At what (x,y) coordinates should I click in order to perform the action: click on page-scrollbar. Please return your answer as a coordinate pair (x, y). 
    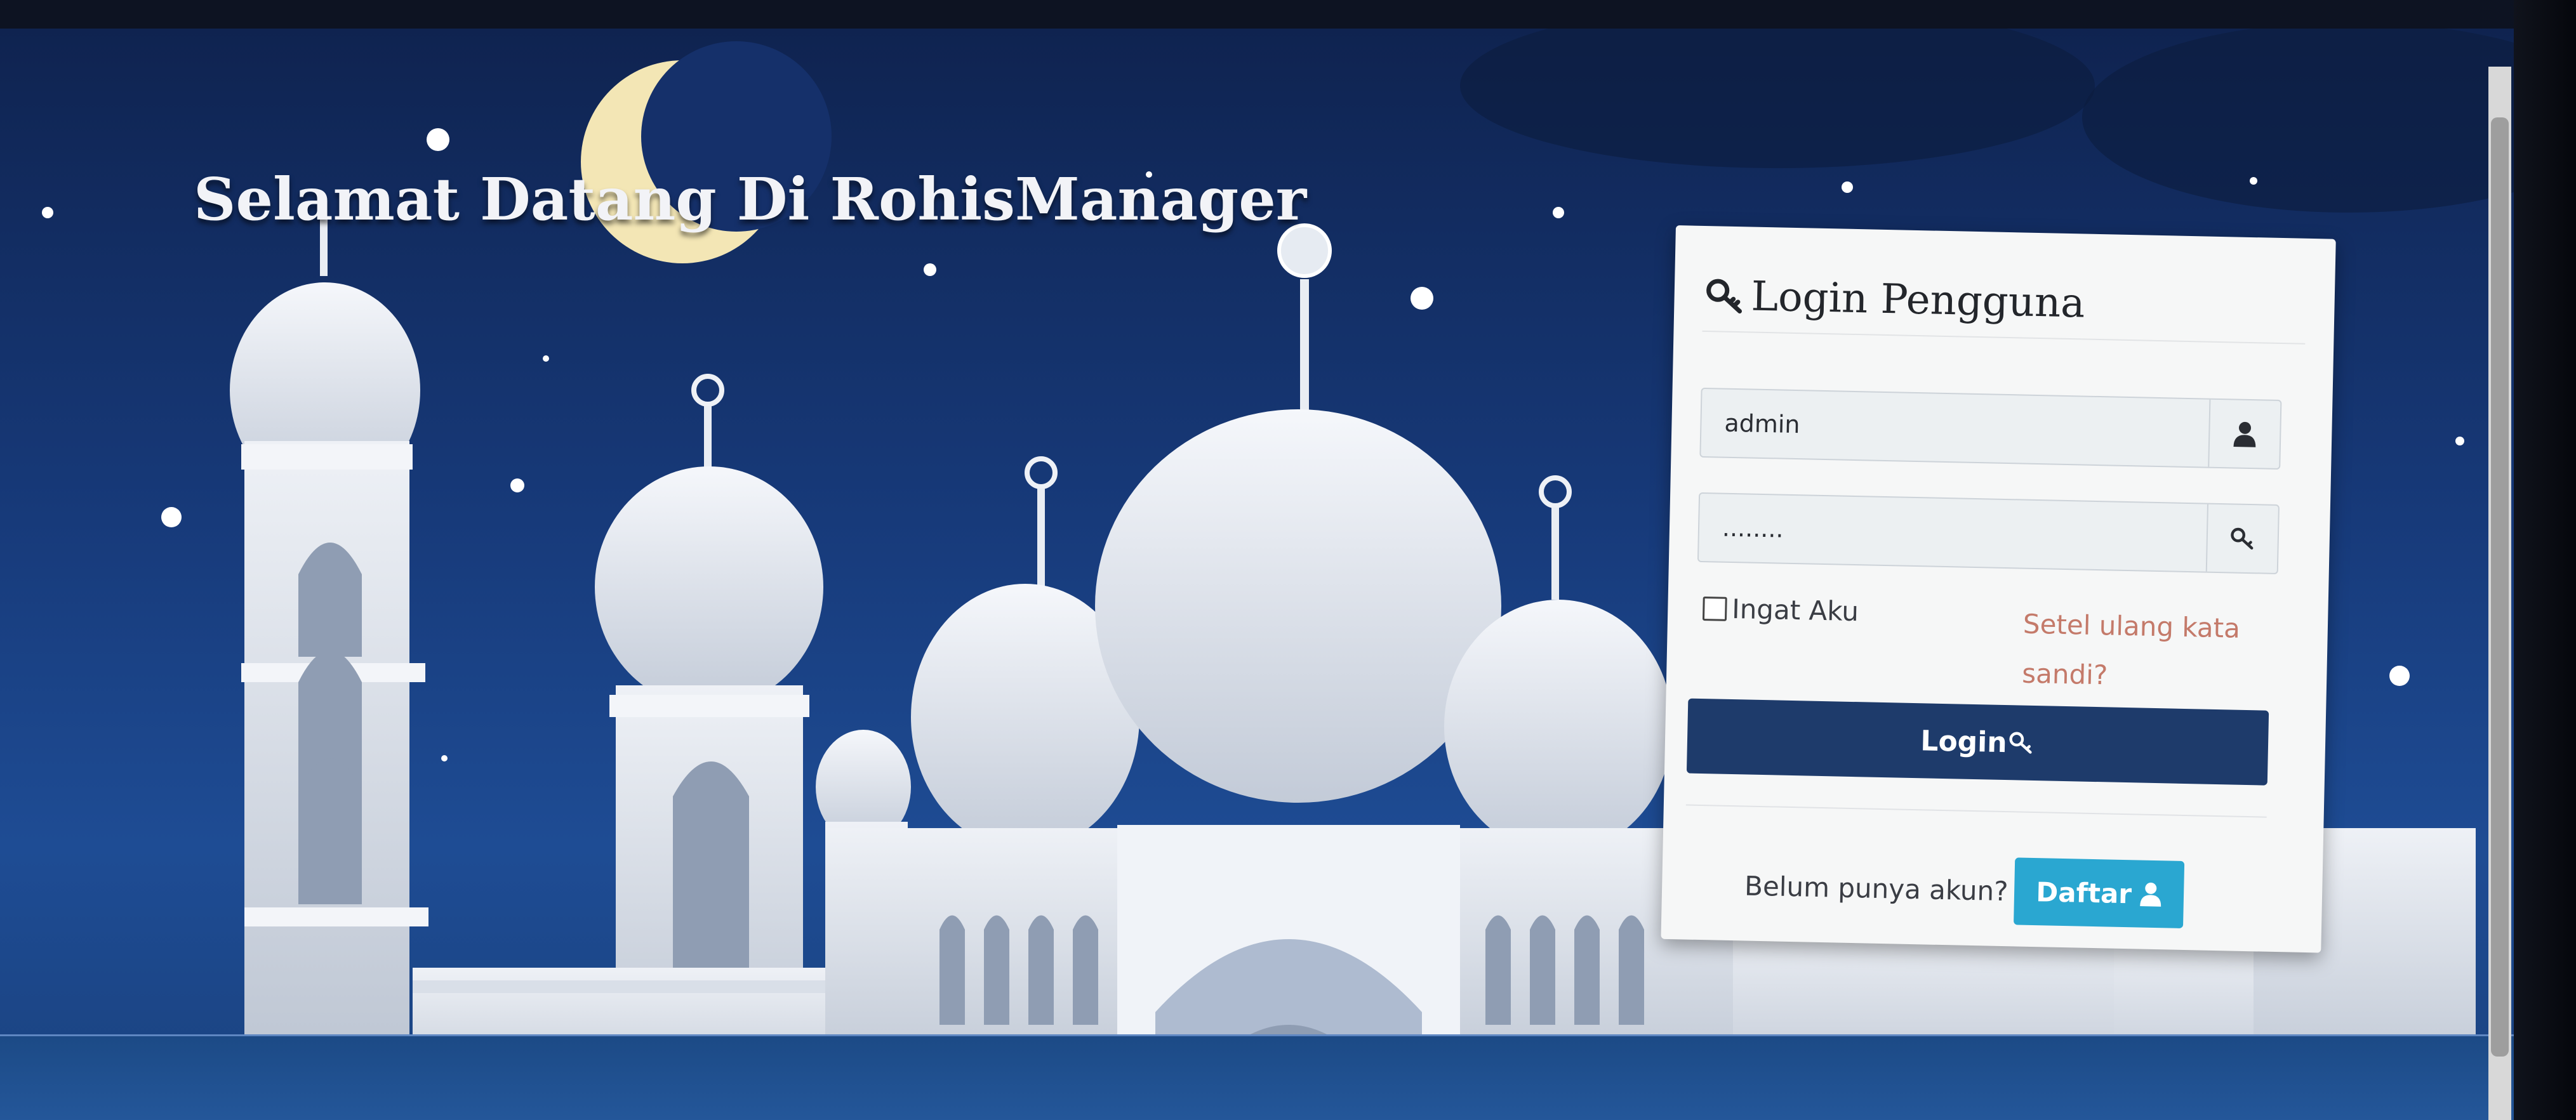
    Looking at the image, I should click on (2499, 593).